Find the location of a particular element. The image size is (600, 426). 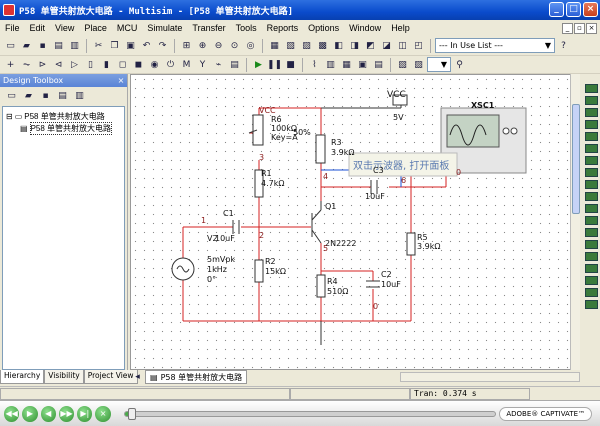

multimeter-icon is located at coordinates (591, 88).